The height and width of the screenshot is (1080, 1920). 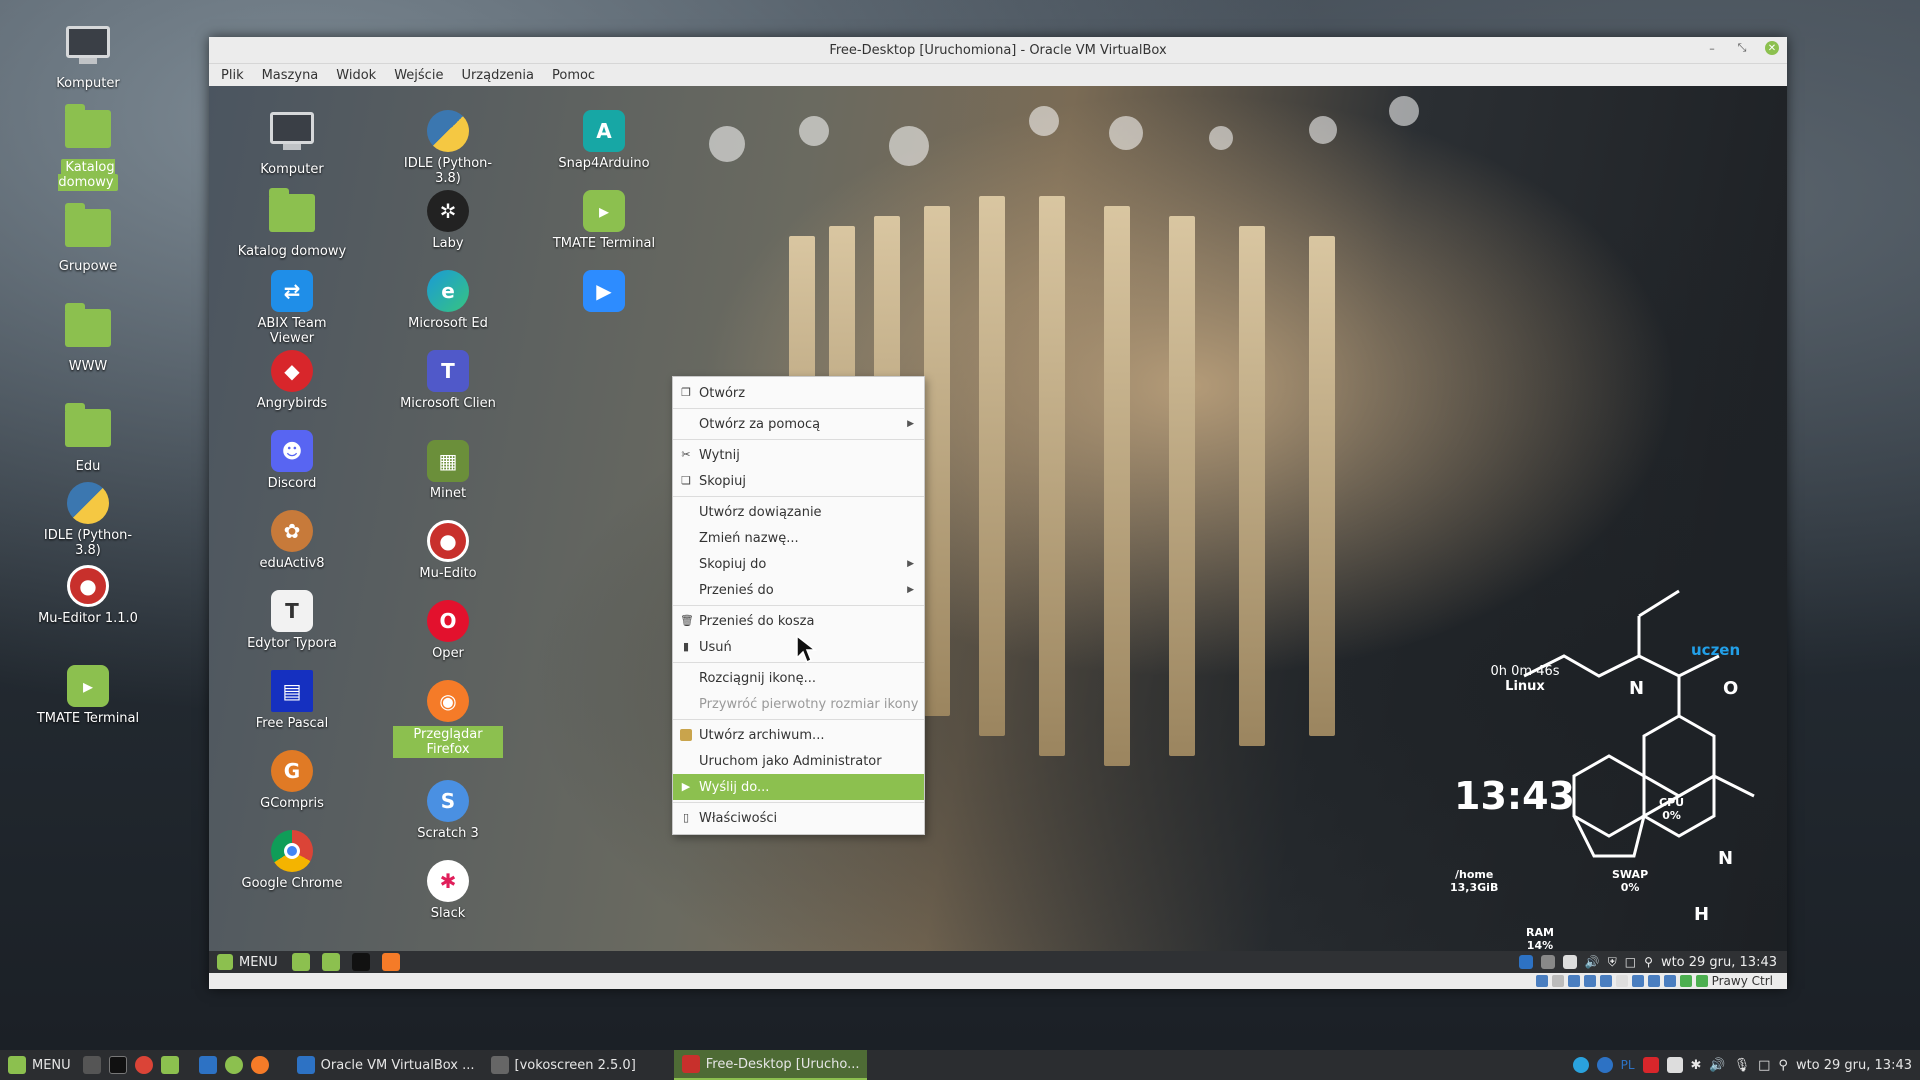 What do you see at coordinates (88, 594) in the screenshot?
I see `host-icon-mu-editor: ● Mu-Editor 1.1.0` at bounding box center [88, 594].